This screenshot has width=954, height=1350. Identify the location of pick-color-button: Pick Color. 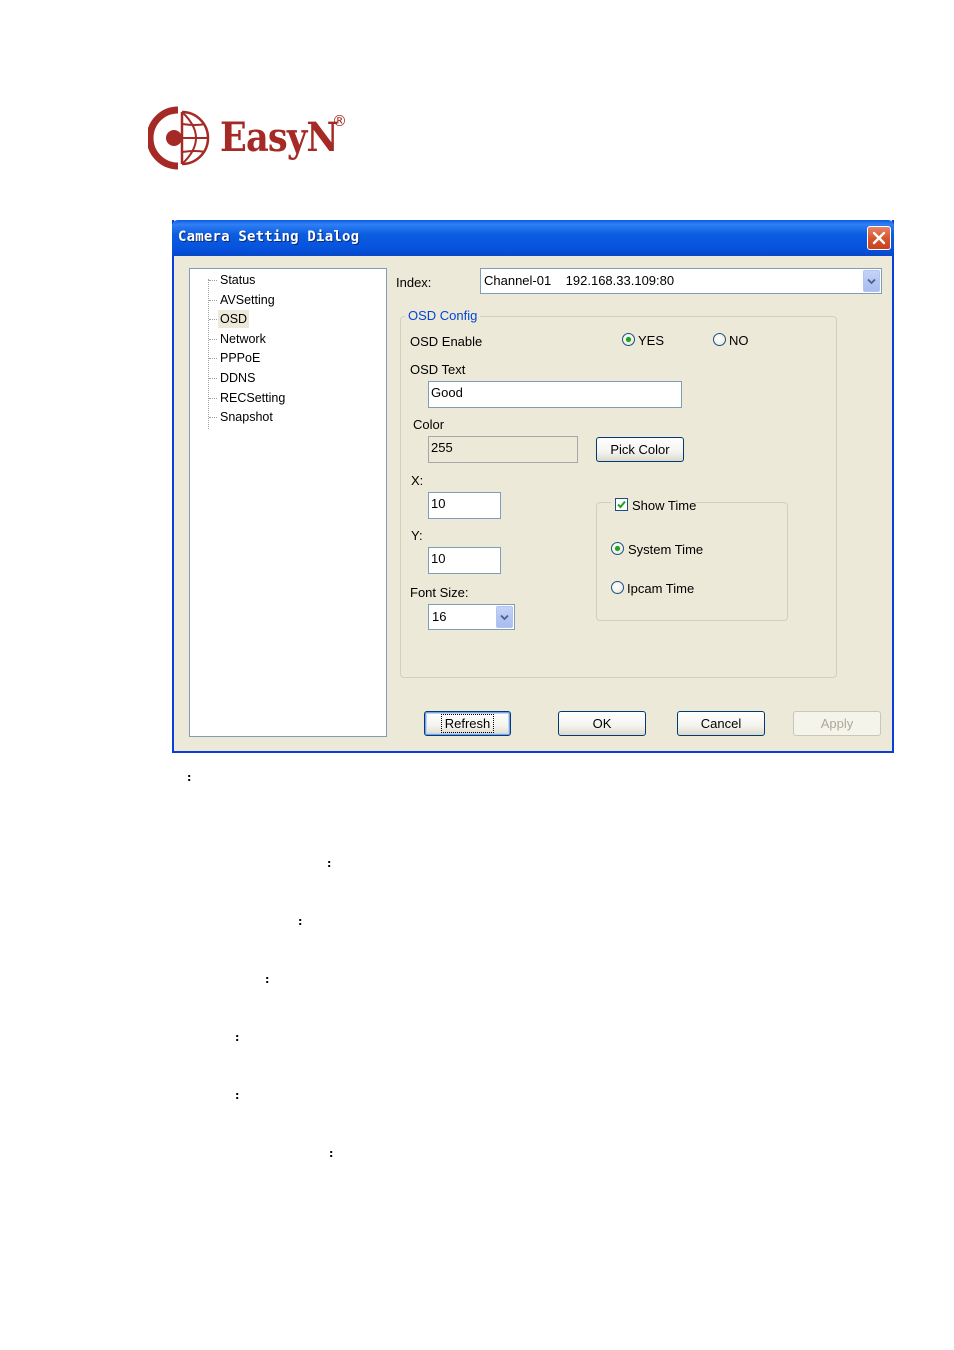
(640, 449).